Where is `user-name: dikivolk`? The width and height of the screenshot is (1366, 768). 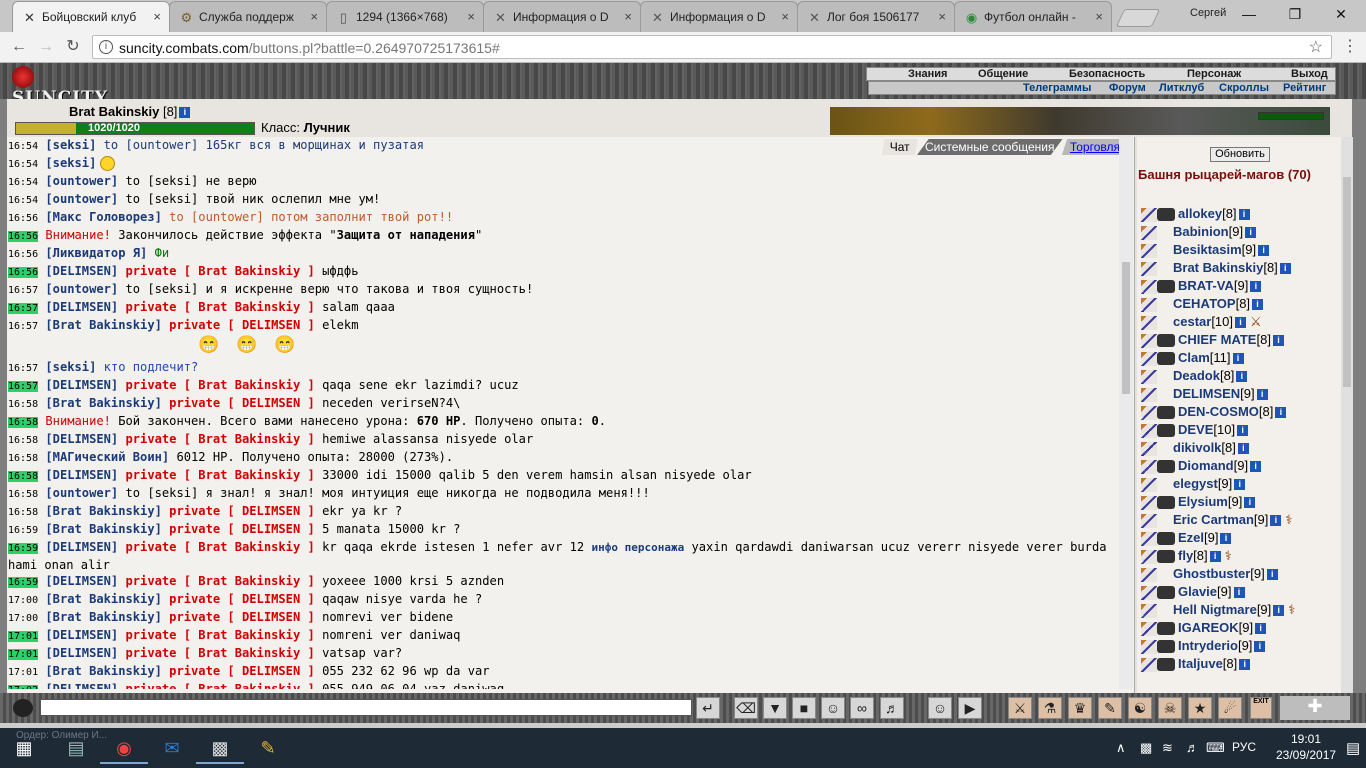
user-name: dikivolk is located at coordinates (1197, 447).